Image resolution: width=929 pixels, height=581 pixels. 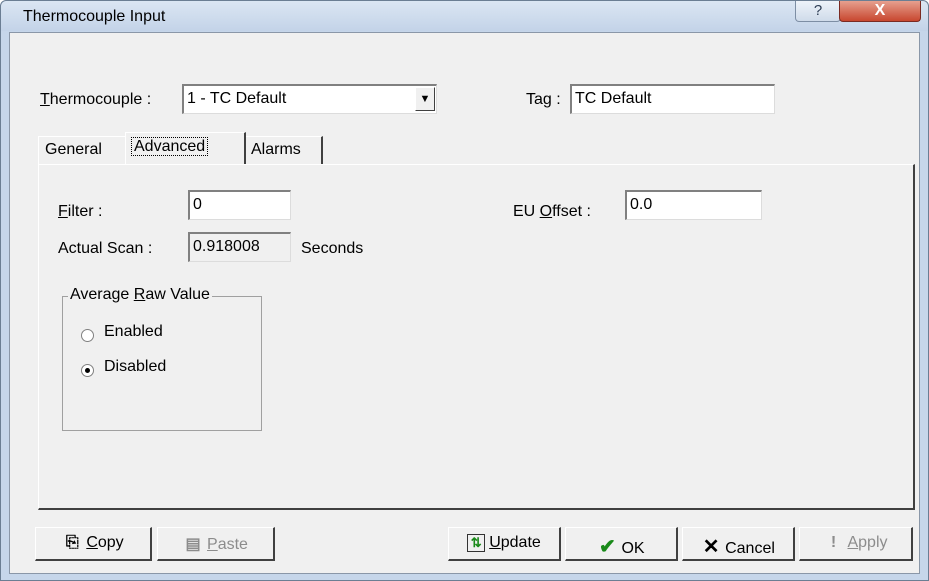 I want to click on exclamation-icon: !, so click(x=833, y=542).